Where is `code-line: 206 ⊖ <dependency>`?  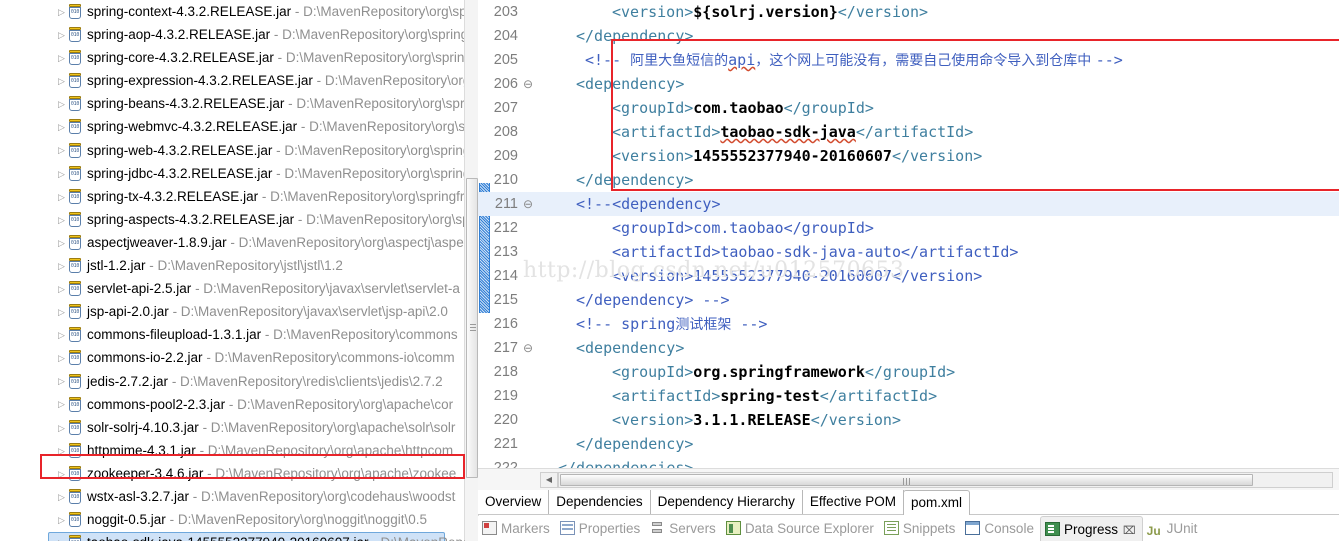
code-line: 206 ⊖ <dependency> is located at coordinates (908, 84).